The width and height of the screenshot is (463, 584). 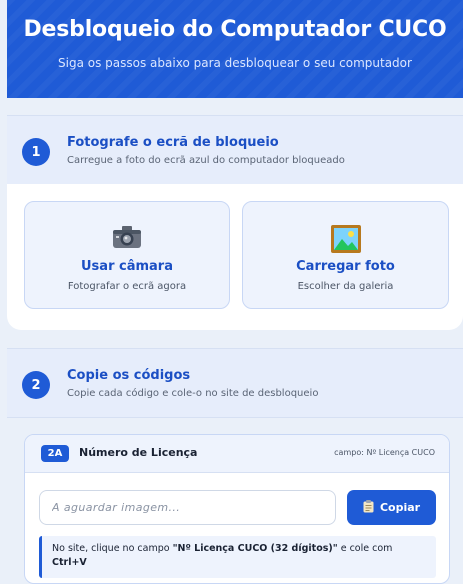 What do you see at coordinates (36, 385) in the screenshot?
I see `step-2-number: 2` at bounding box center [36, 385].